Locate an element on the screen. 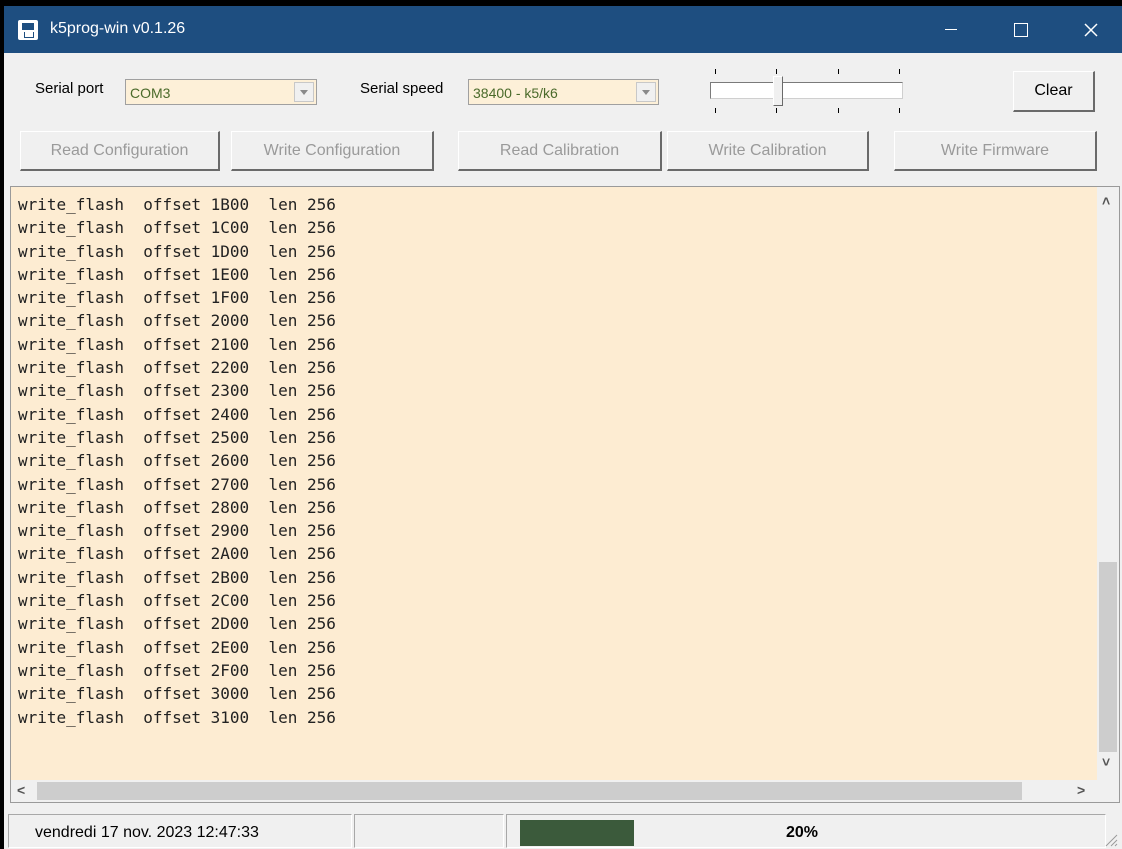  serial-speed-select: 38400 - k5/k6 is located at coordinates (563, 92).